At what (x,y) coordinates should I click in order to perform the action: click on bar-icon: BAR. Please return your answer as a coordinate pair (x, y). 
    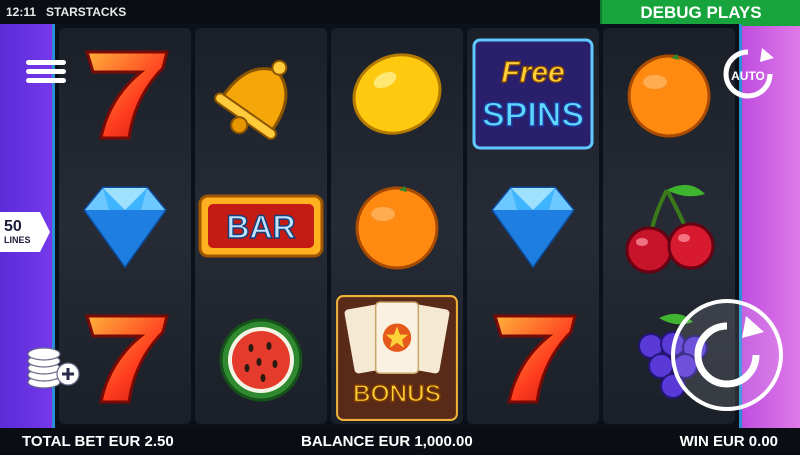
    Looking at the image, I should click on (261, 226).